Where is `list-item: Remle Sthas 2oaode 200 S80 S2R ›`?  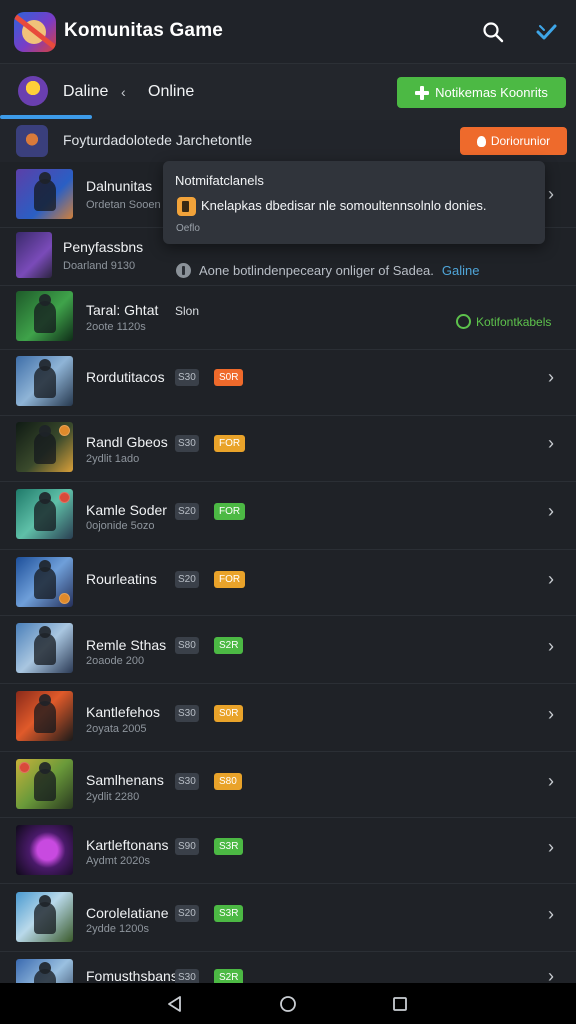
list-item: Remle Sthas 2oaode 200 S80 S2R › is located at coordinates (288, 650).